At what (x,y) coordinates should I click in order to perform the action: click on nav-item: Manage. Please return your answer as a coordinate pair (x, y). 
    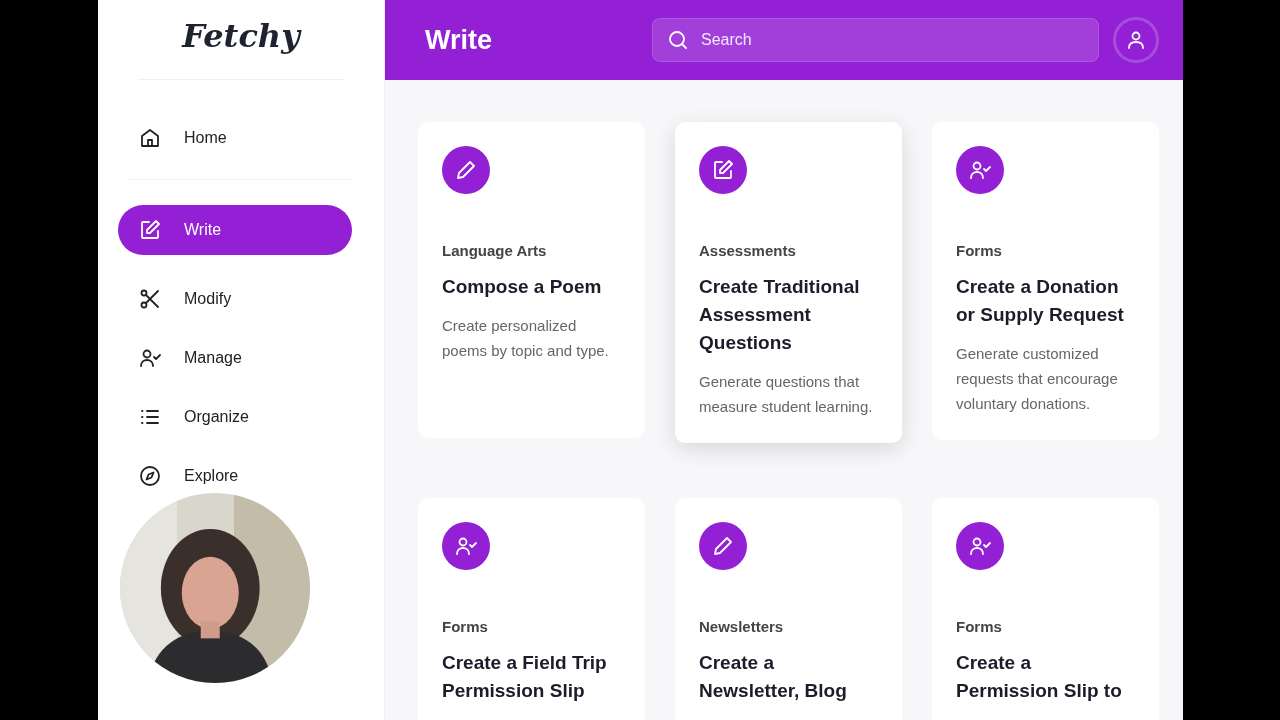
    Looking at the image, I should click on (235, 358).